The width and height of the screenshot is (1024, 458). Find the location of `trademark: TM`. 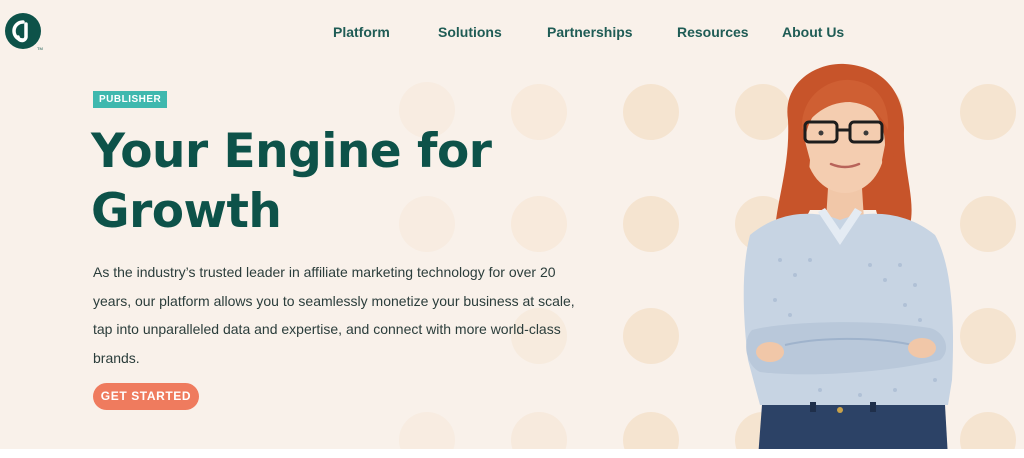

trademark: TM is located at coordinates (40, 48).